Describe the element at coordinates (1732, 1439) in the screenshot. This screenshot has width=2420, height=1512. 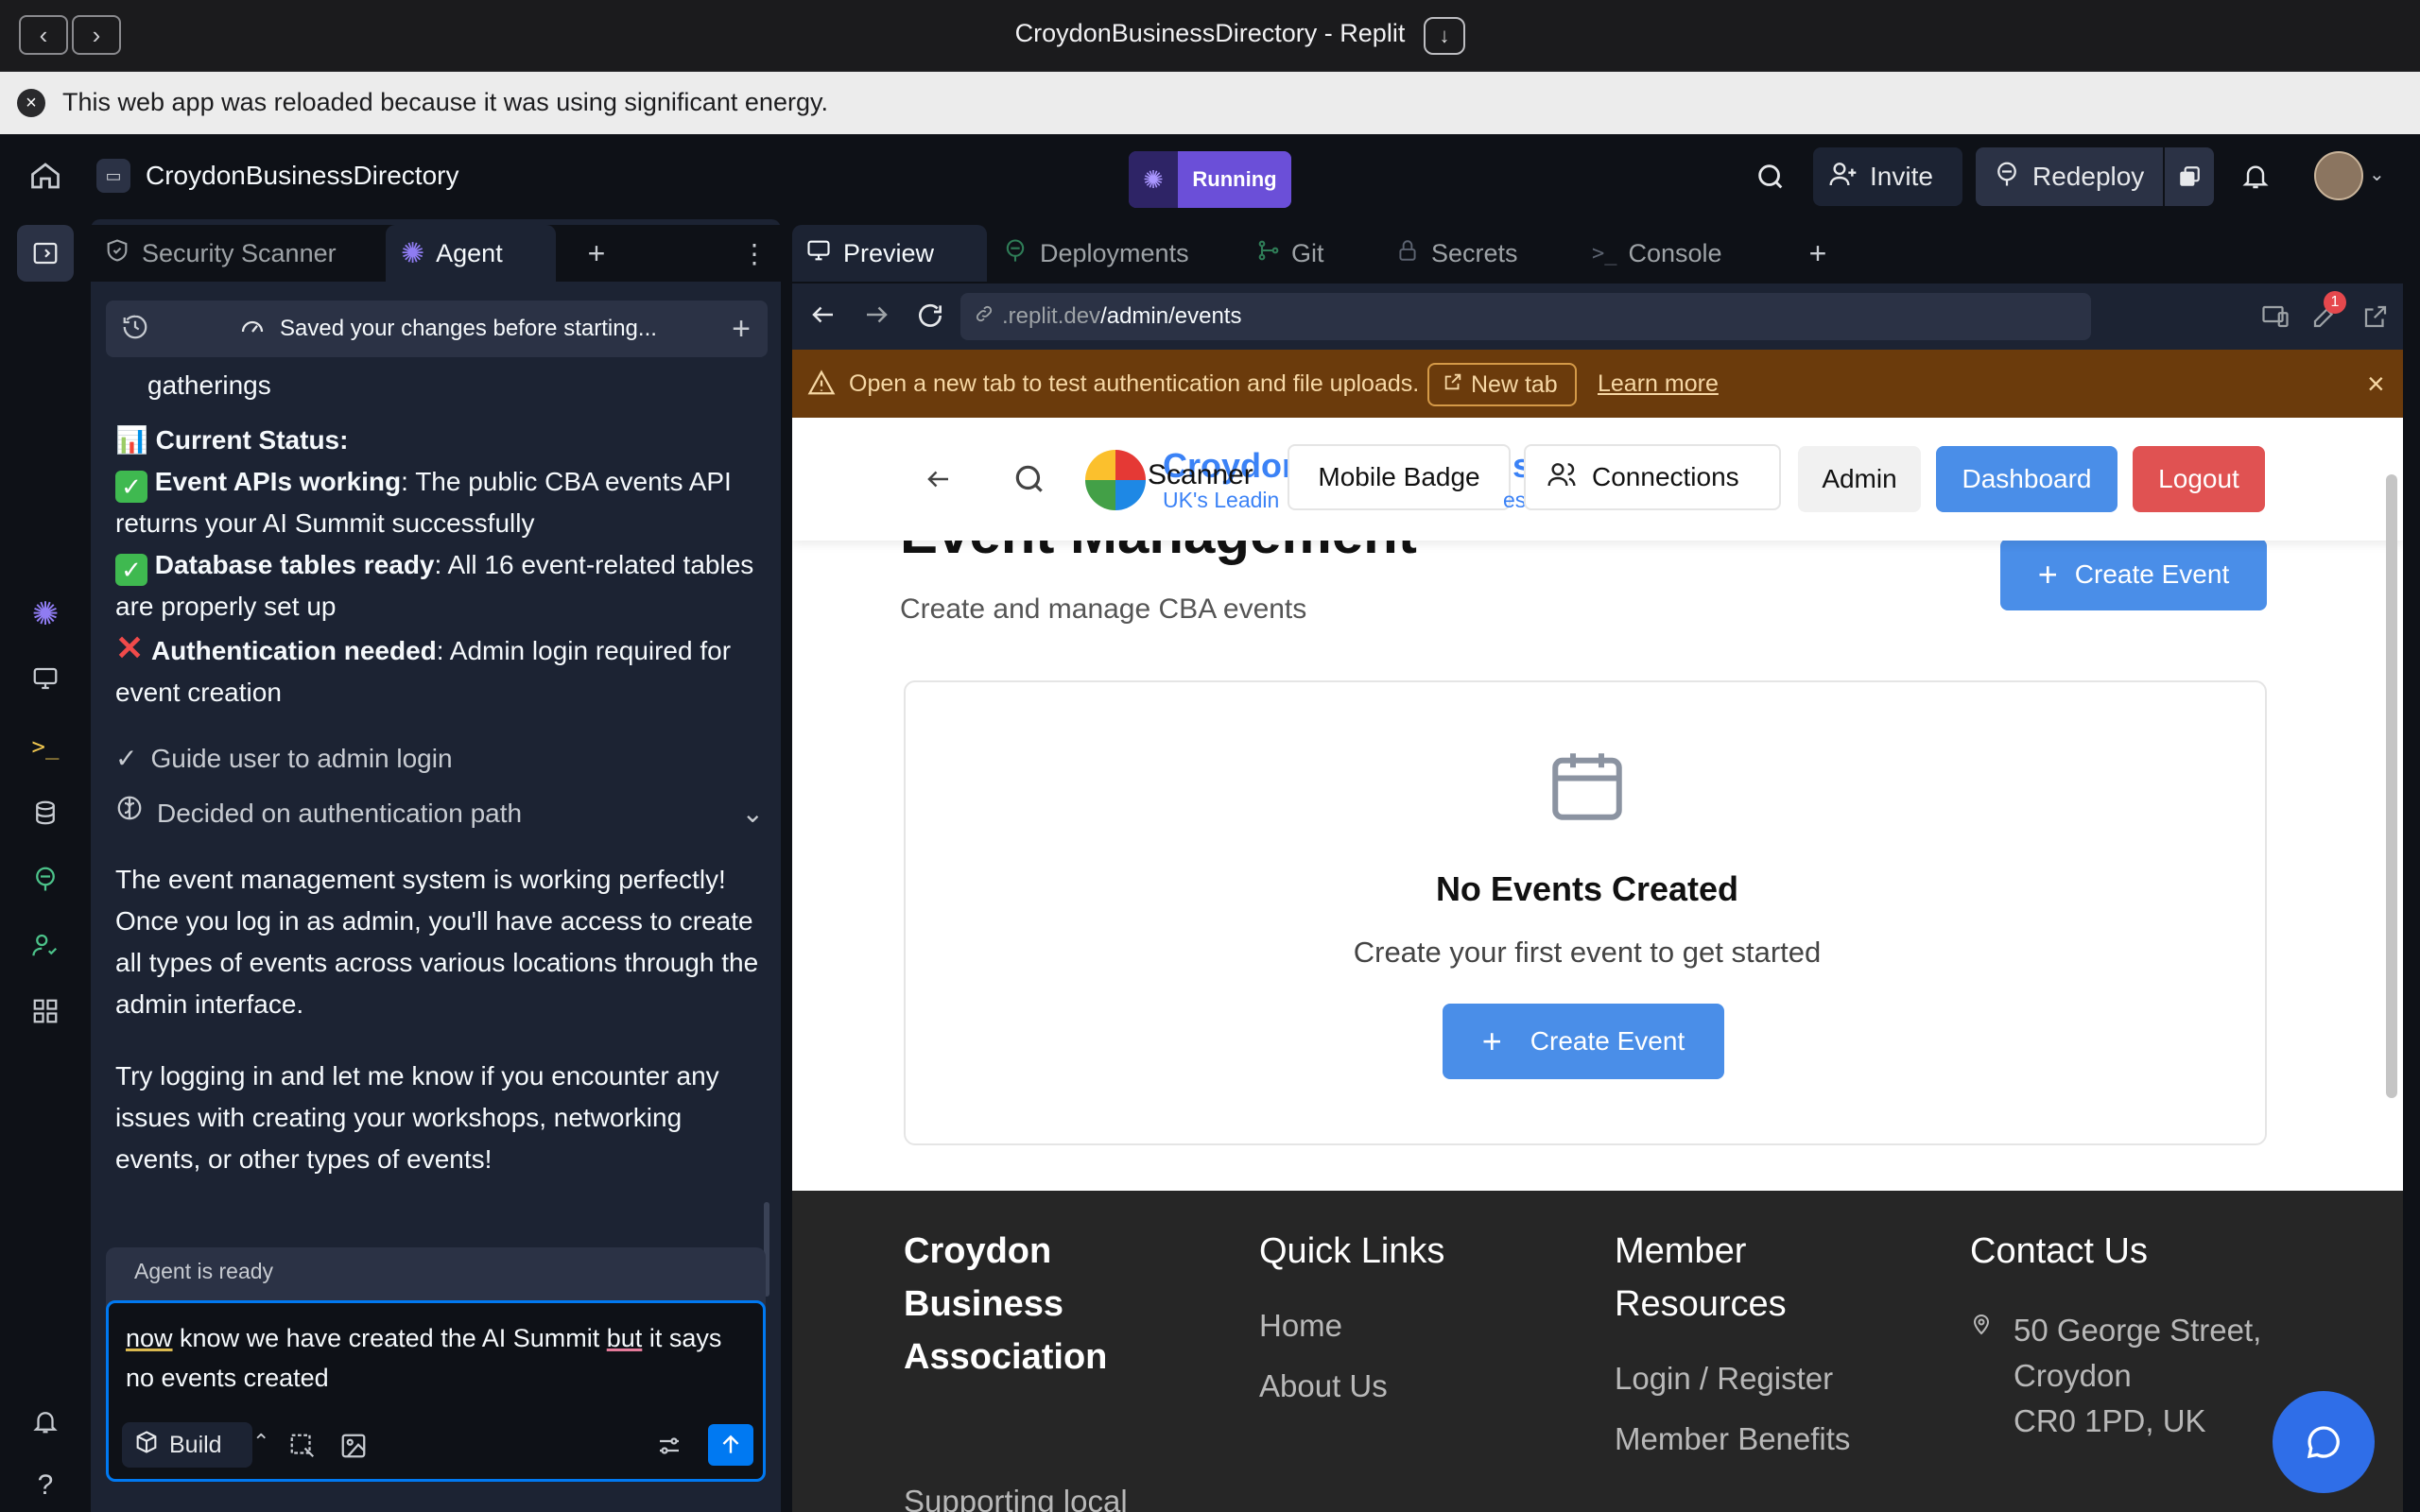
I see `footer-link-benefits: Member Benefits` at that location.